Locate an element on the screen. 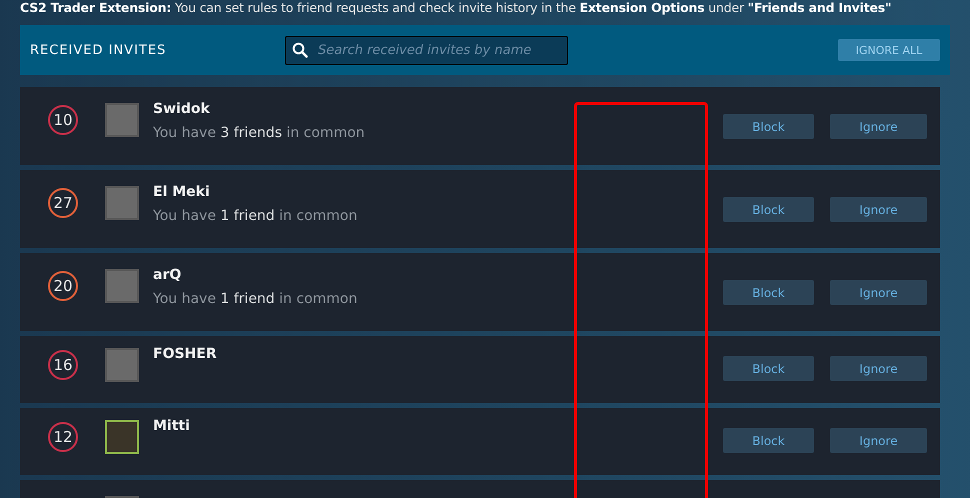 The height and width of the screenshot is (498, 970). level-badge: 12 is located at coordinates (63, 437).